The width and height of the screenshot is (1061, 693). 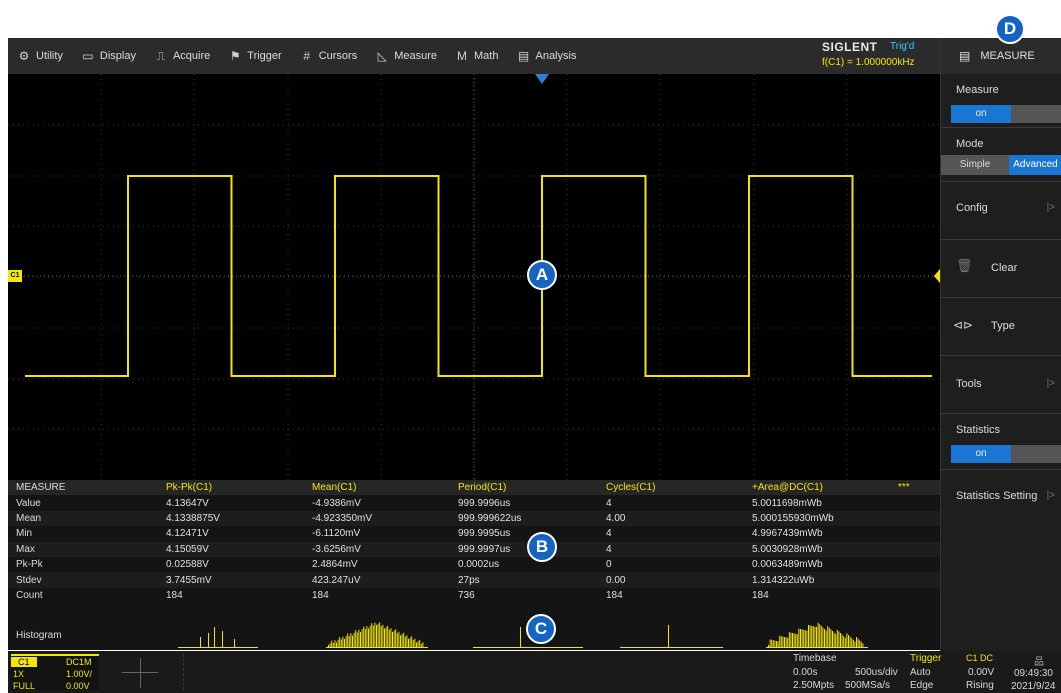 What do you see at coordinates (915, 488) in the screenshot?
I see `more-columns: ***` at bounding box center [915, 488].